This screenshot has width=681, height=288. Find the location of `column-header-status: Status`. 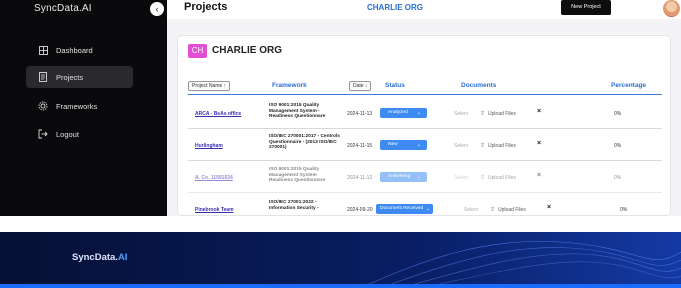

column-header-status: Status is located at coordinates (395, 85).